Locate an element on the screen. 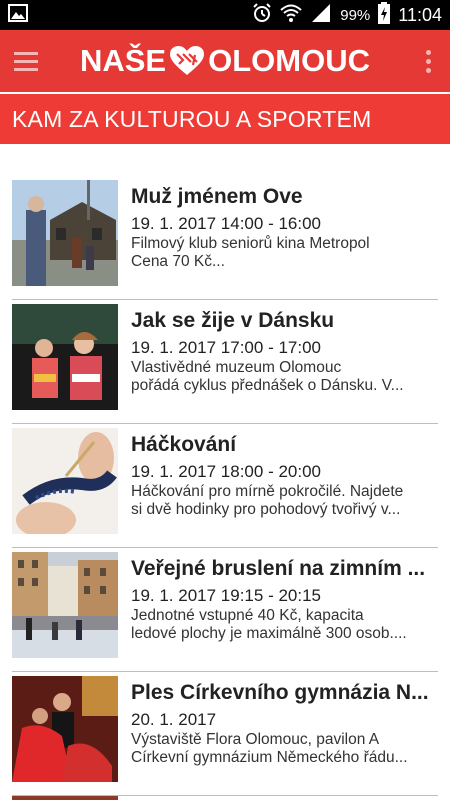 The image size is (450, 800). section-header: KAM ZA KULTUROU A SPORTEM is located at coordinates (225, 118).